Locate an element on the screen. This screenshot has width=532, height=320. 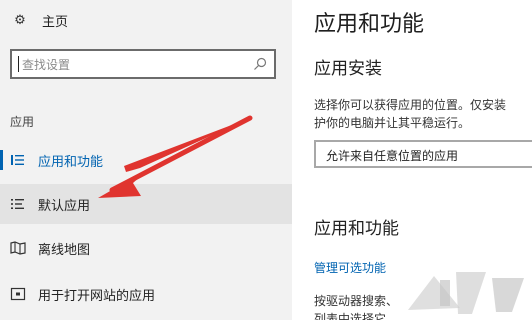
apps-description-line2: 列表中选择它 is located at coordinates (350, 316).